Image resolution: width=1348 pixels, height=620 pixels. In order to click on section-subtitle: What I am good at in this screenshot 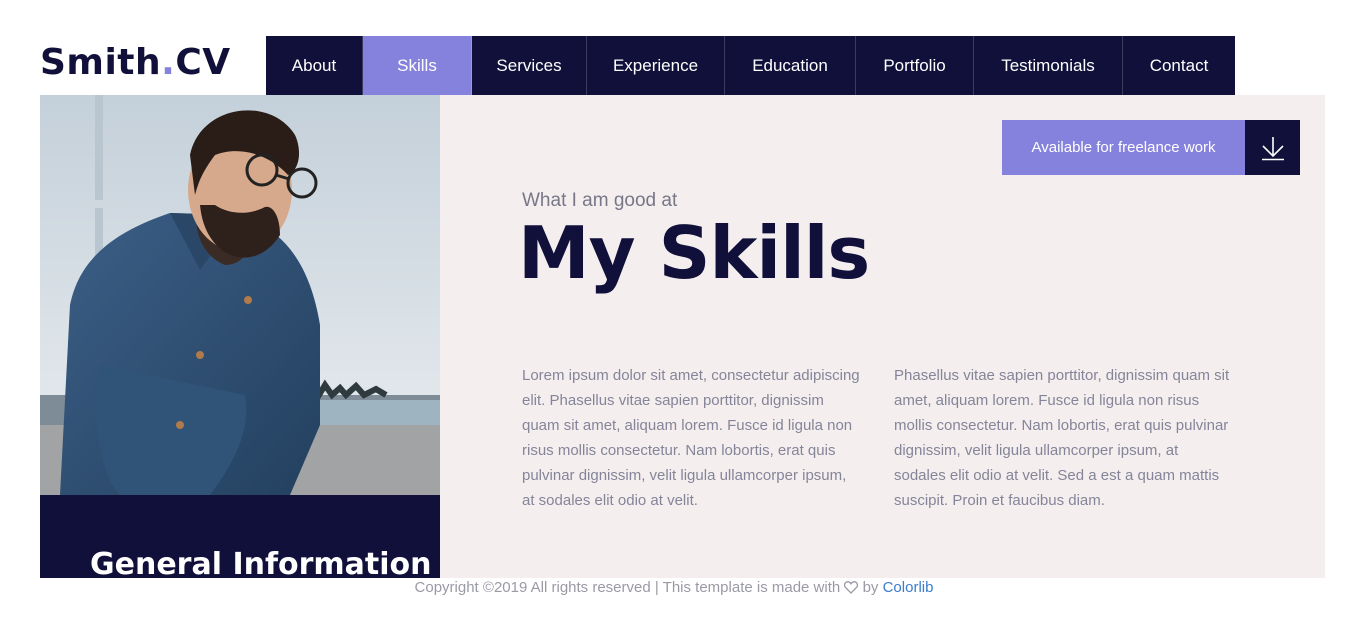, I will do `click(600, 200)`.